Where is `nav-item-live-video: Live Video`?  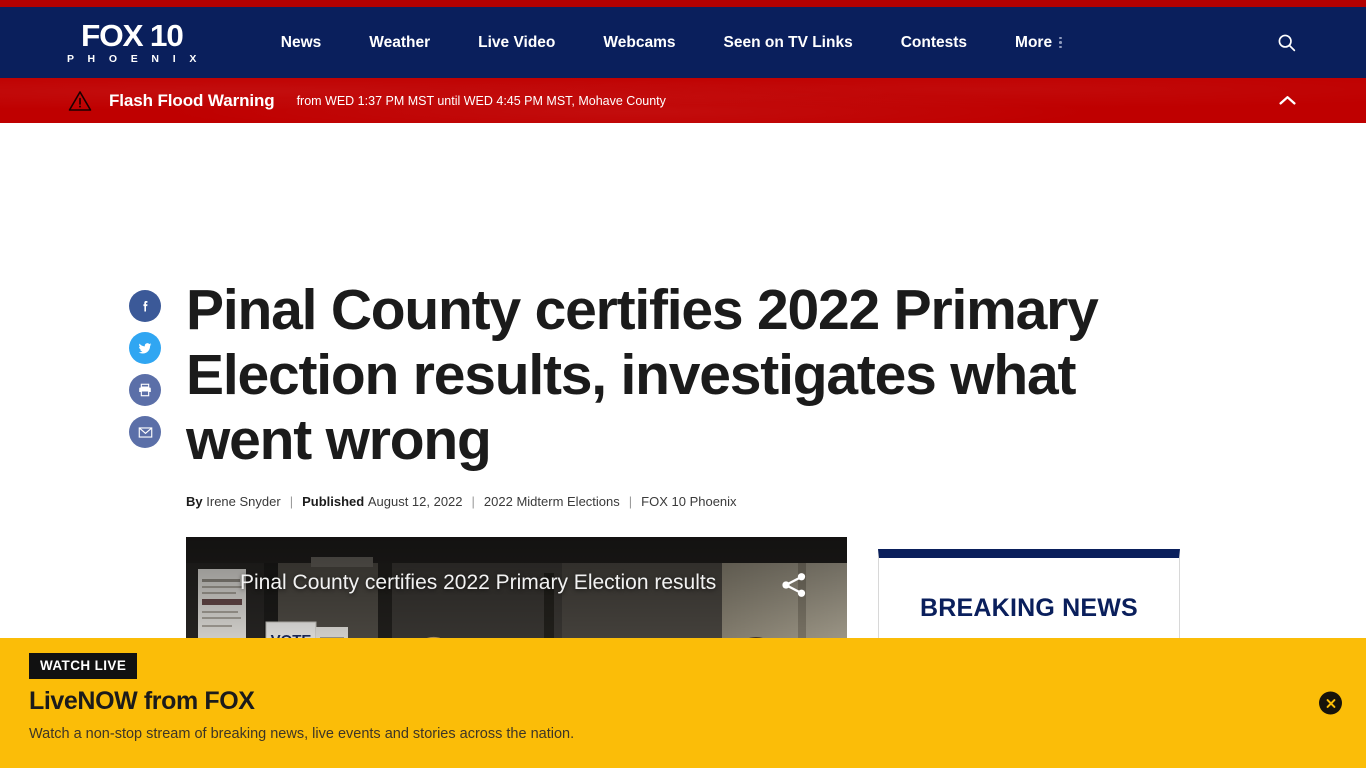
nav-item-live-video: Live Video is located at coordinates (516, 43).